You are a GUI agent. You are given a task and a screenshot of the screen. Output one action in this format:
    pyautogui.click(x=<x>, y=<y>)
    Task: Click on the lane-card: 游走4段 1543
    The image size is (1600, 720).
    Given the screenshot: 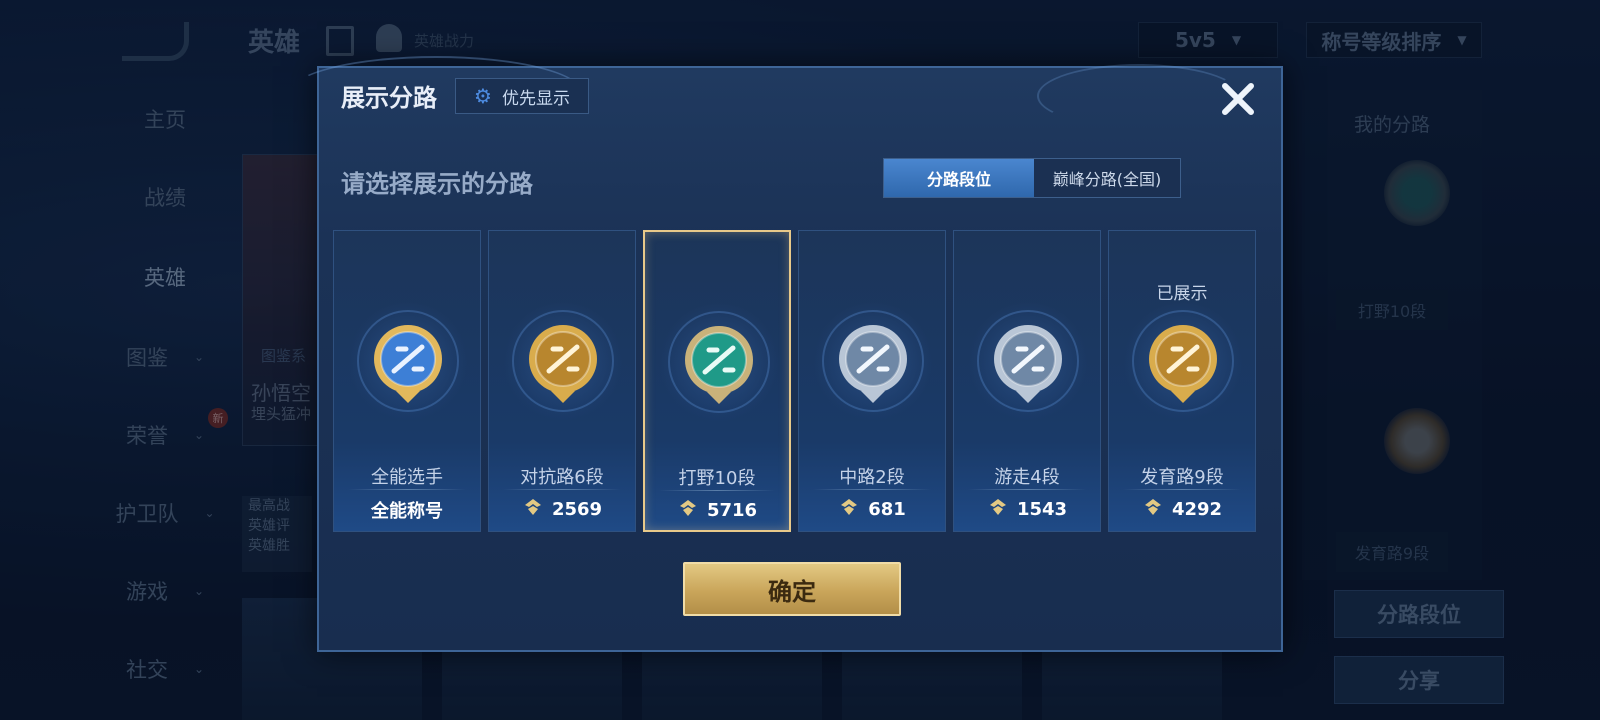 What is the action you would take?
    pyautogui.click(x=1027, y=381)
    